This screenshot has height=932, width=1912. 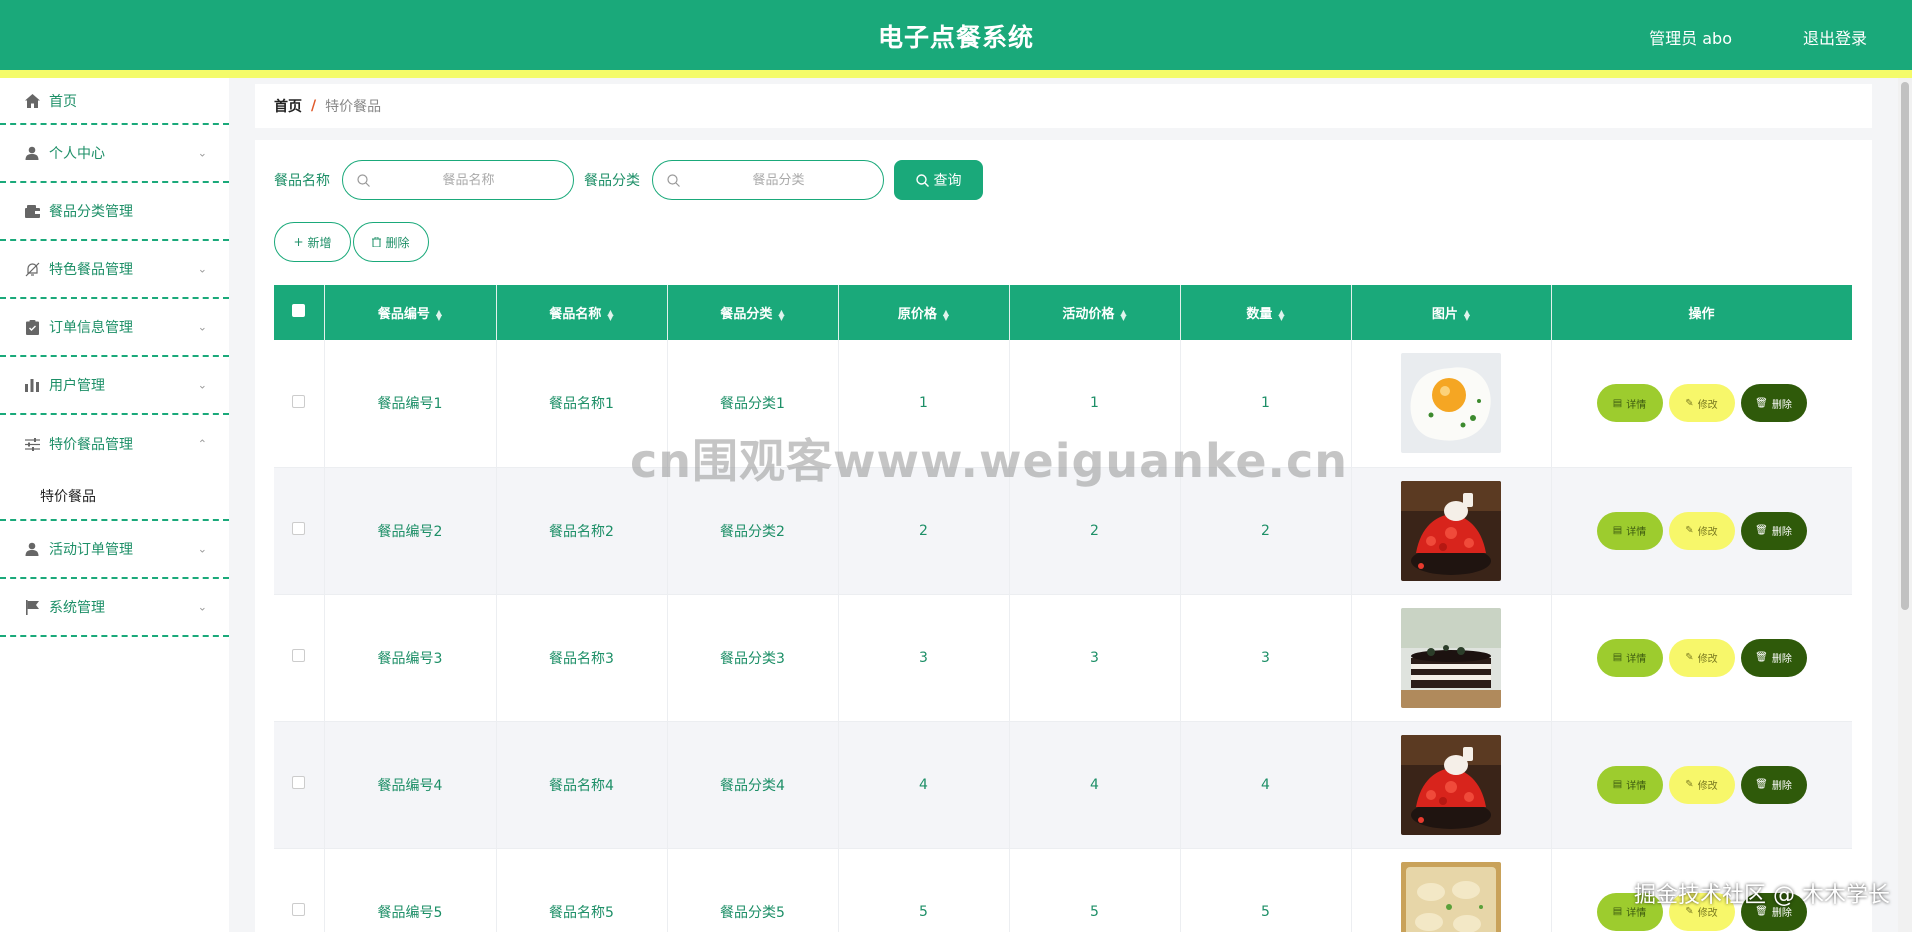 I want to click on sidebar-item-featured-management: 特色餐品管理 ⌄, so click(x=114, y=270).